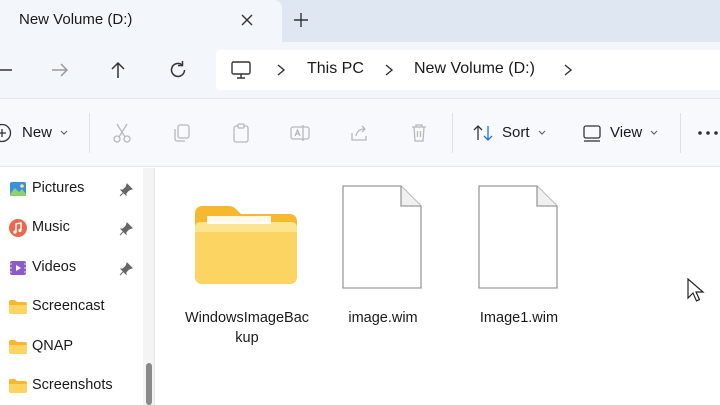 This screenshot has width=720, height=405. I want to click on videos-icon, so click(18, 268).